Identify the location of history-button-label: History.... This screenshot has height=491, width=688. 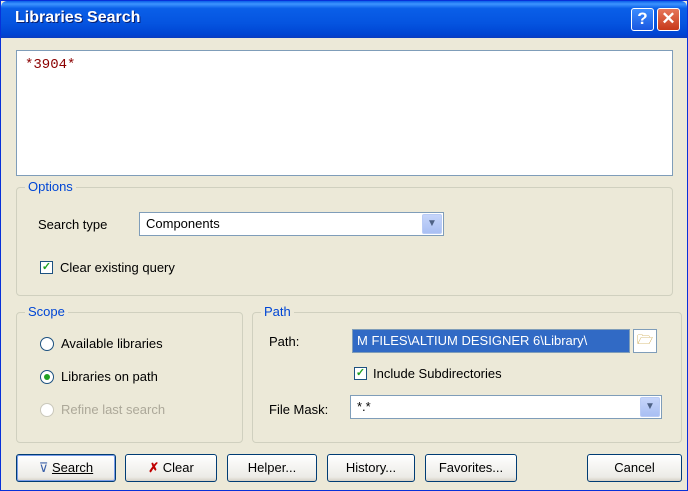
(371, 467).